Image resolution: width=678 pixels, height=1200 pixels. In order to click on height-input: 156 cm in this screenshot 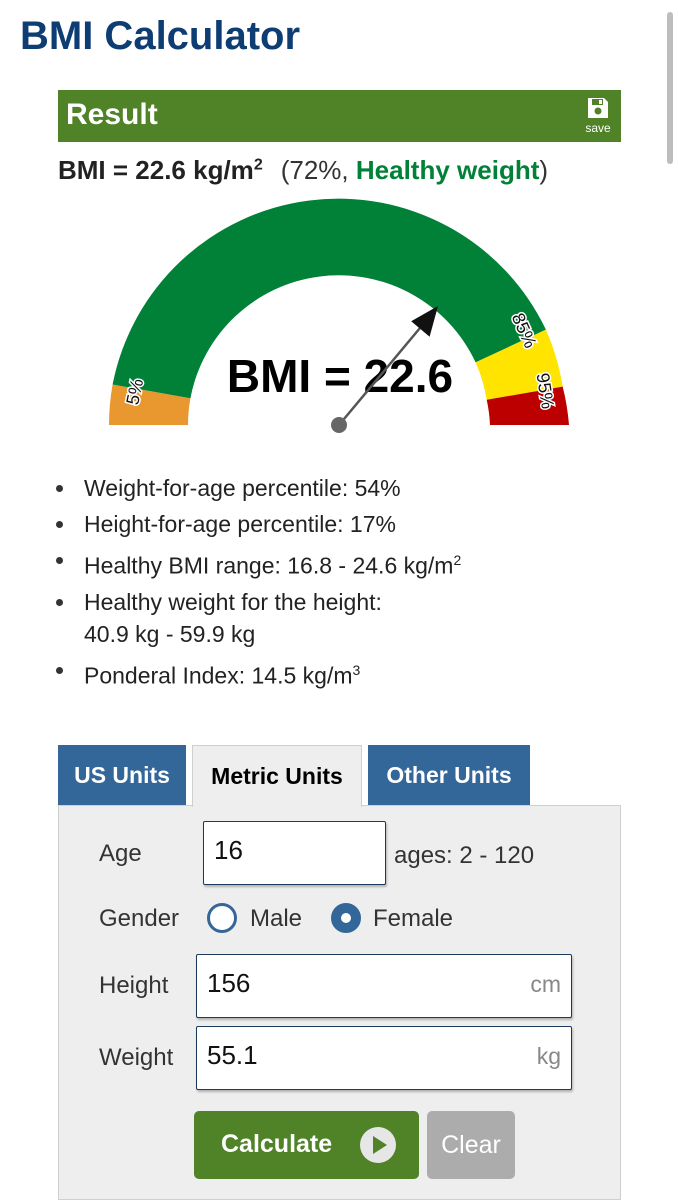, I will do `click(384, 986)`.